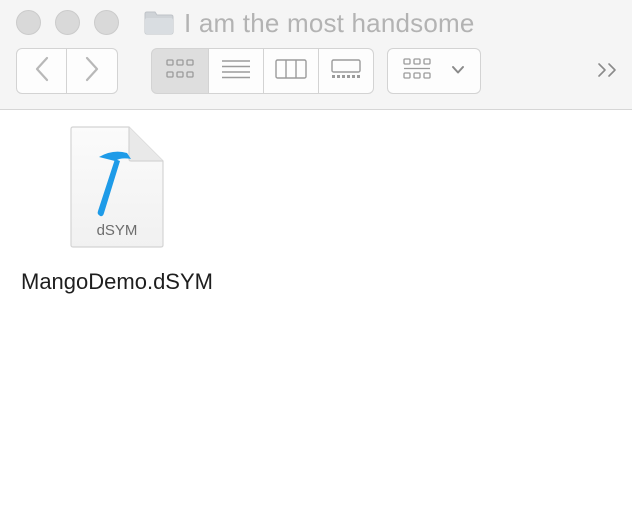 Image resolution: width=632 pixels, height=510 pixels. I want to click on list-view-button, so click(236, 71).